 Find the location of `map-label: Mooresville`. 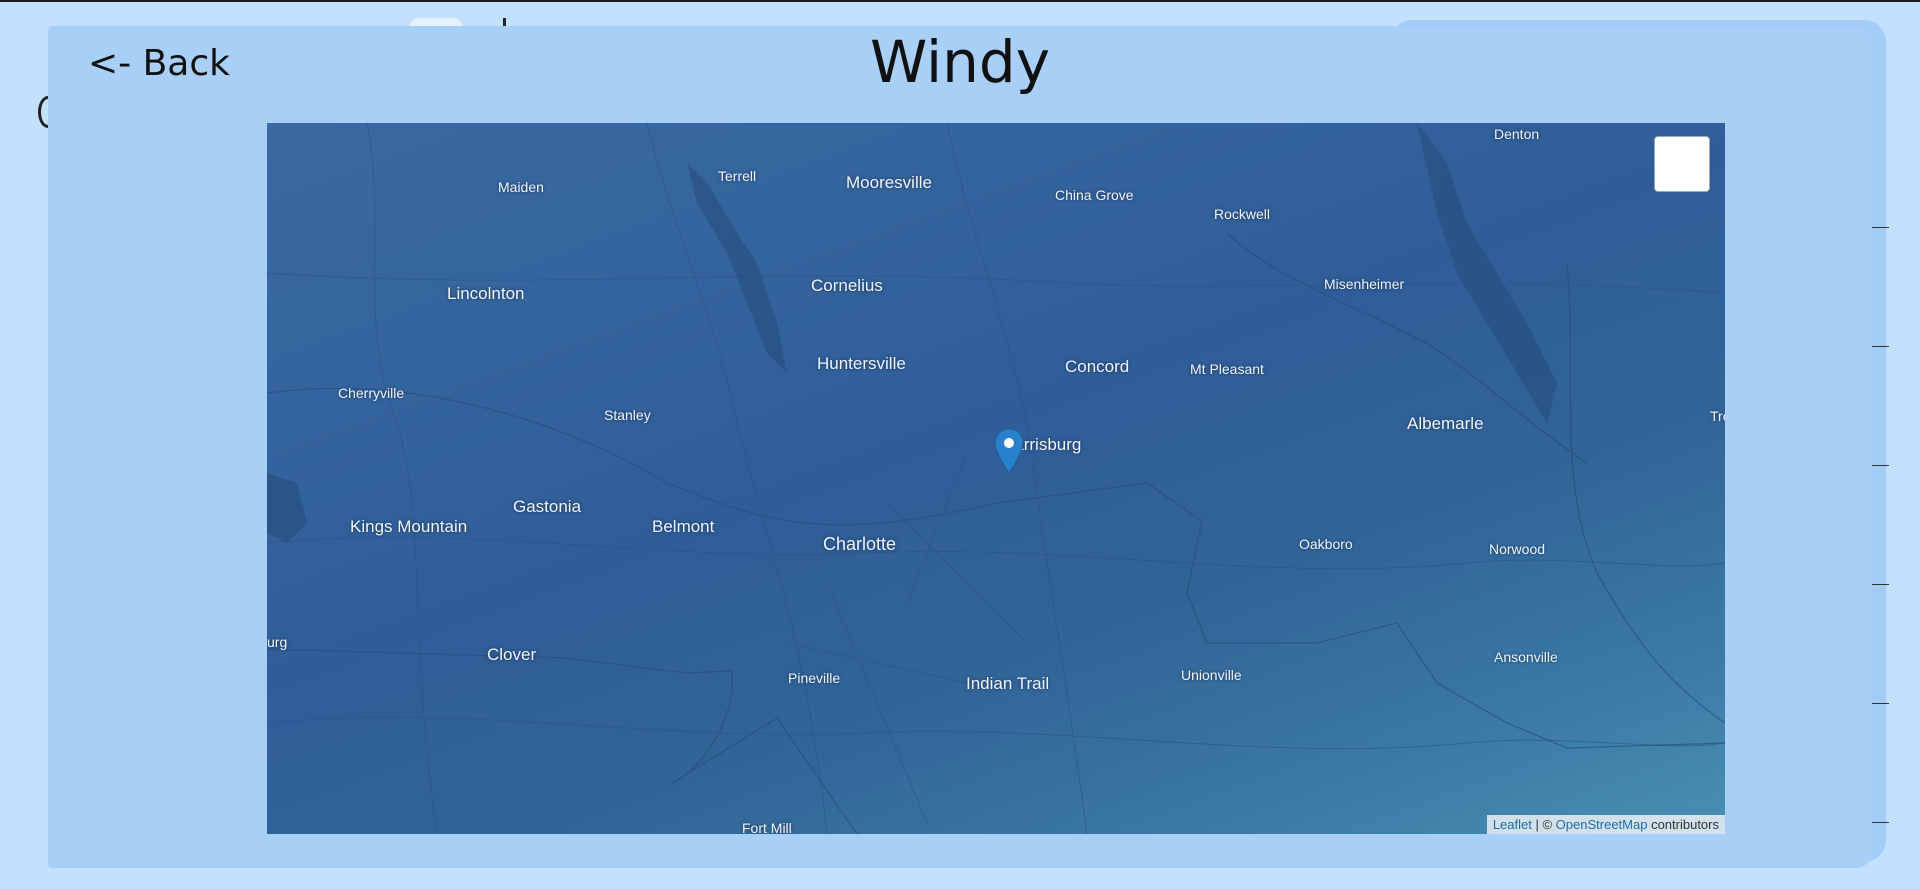

map-label: Mooresville is located at coordinates (889, 182).